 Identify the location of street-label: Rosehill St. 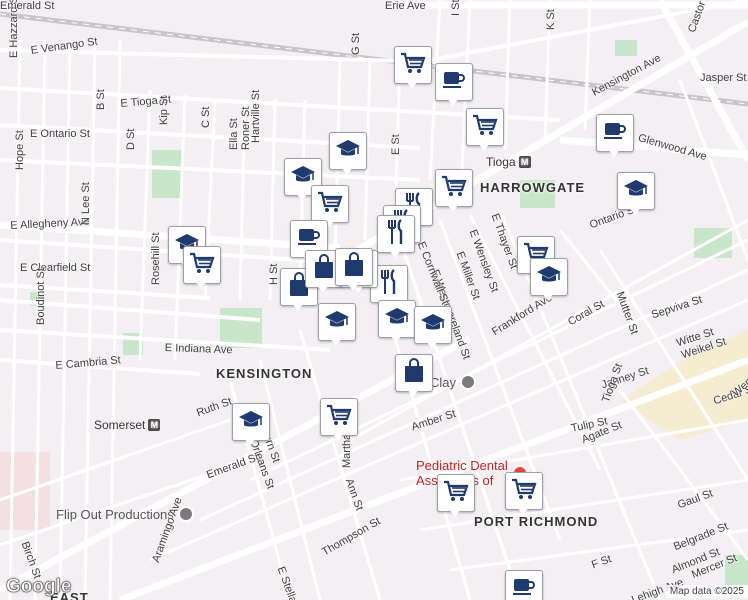
(156, 258).